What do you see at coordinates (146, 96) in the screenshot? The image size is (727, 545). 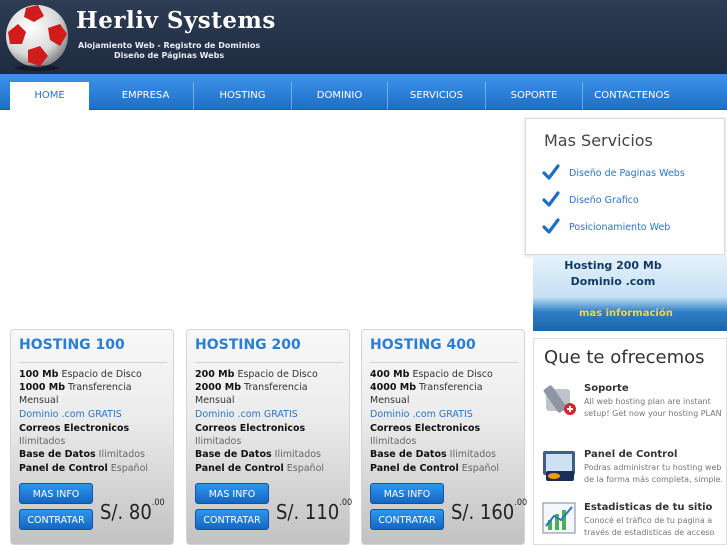 I see `tab-empresa: EMPRESA` at bounding box center [146, 96].